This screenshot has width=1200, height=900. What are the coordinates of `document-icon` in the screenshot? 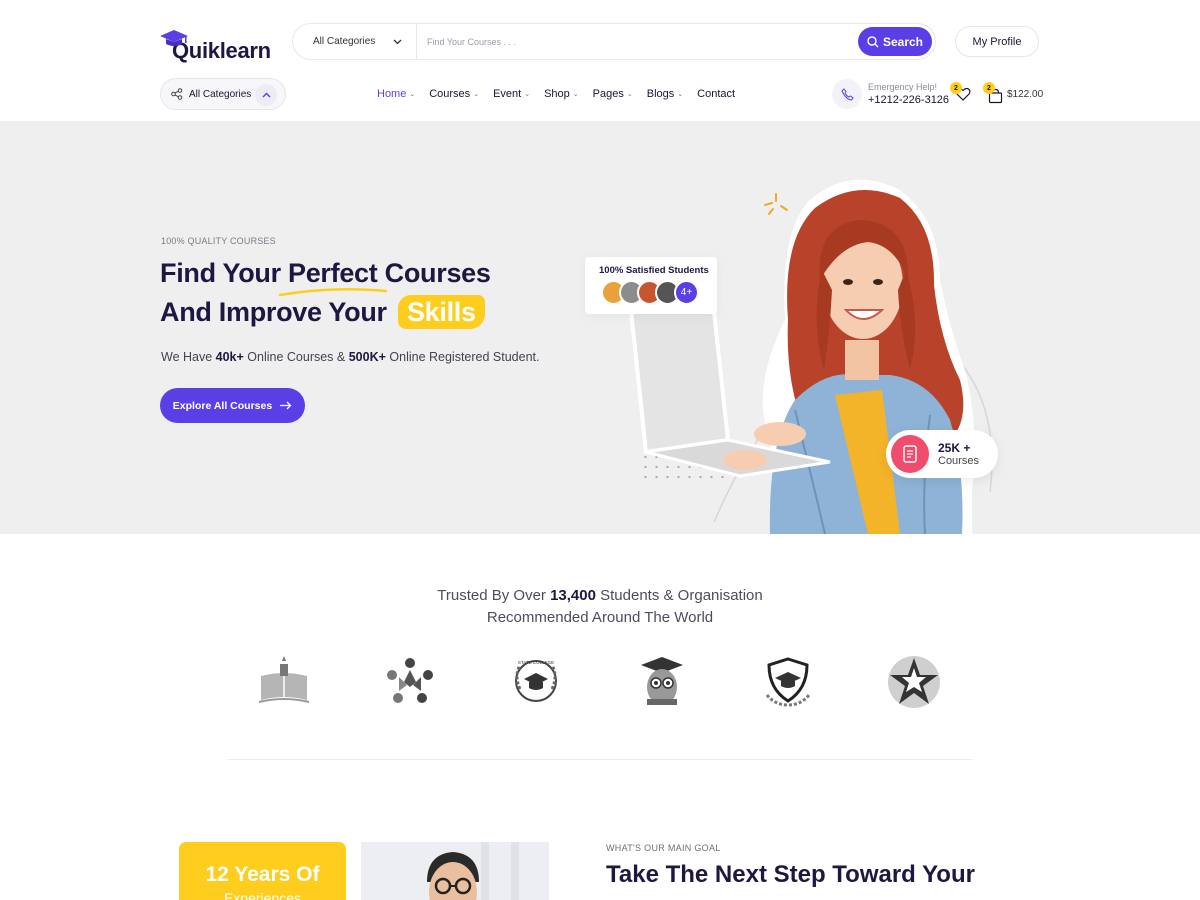 It's located at (910, 454).